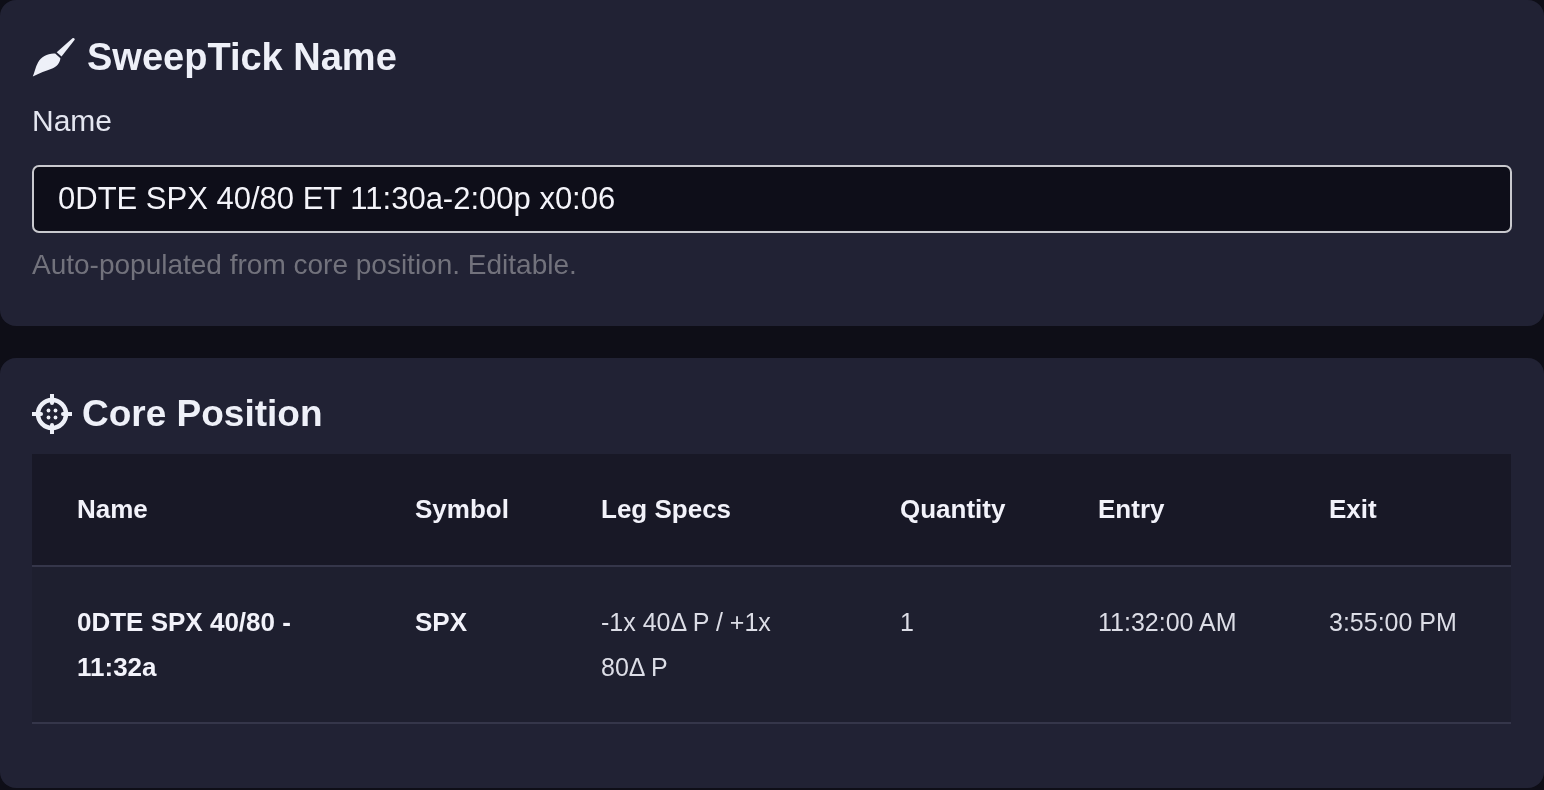 The width and height of the screenshot is (1544, 790). I want to click on hint-text: Auto-populated from core position. Editable., so click(304, 265).